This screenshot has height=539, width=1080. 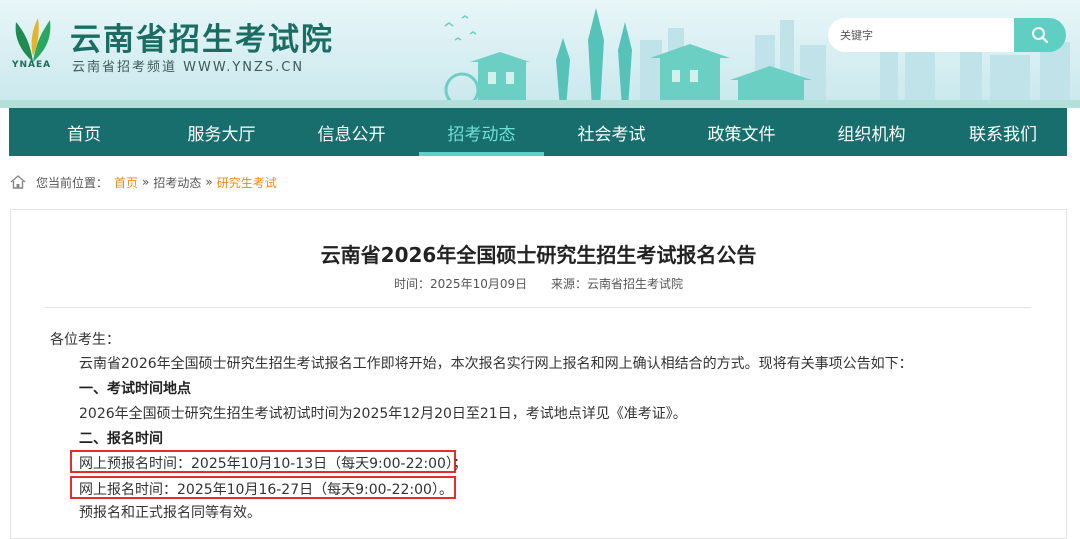 I want to click on nav-item-social-exams: 社会考试, so click(x=611, y=132).